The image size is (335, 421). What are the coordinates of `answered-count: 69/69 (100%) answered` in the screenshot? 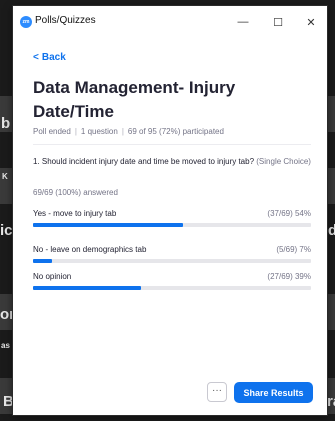 It's located at (75, 192).